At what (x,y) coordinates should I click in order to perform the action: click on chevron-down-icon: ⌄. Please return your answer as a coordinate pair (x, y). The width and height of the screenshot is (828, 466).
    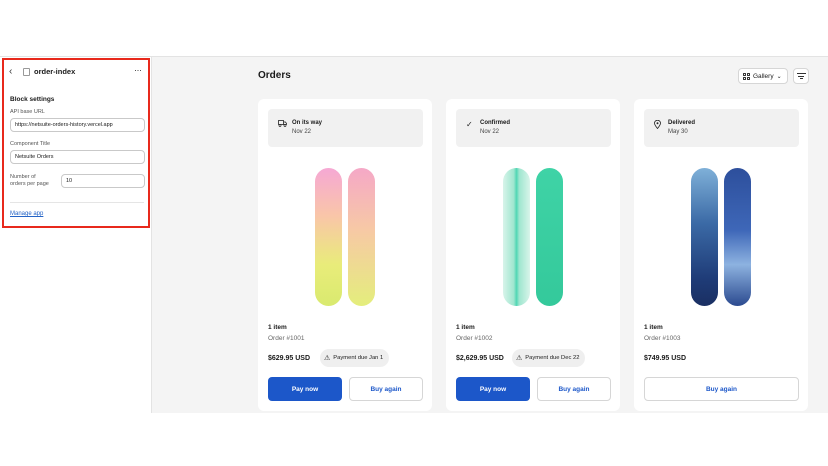
    Looking at the image, I should click on (779, 76).